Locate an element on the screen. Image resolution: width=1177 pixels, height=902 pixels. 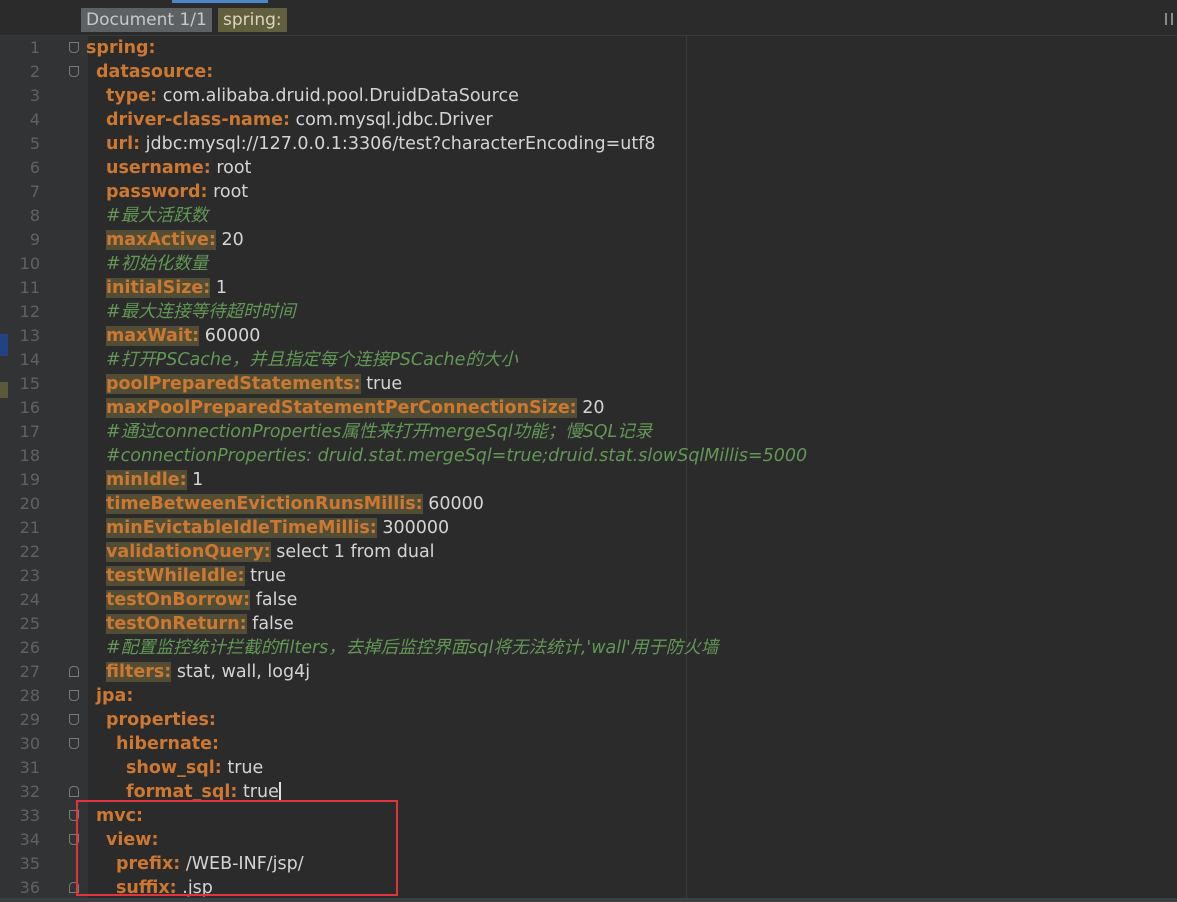
yaml-key: username: is located at coordinates (158, 168).